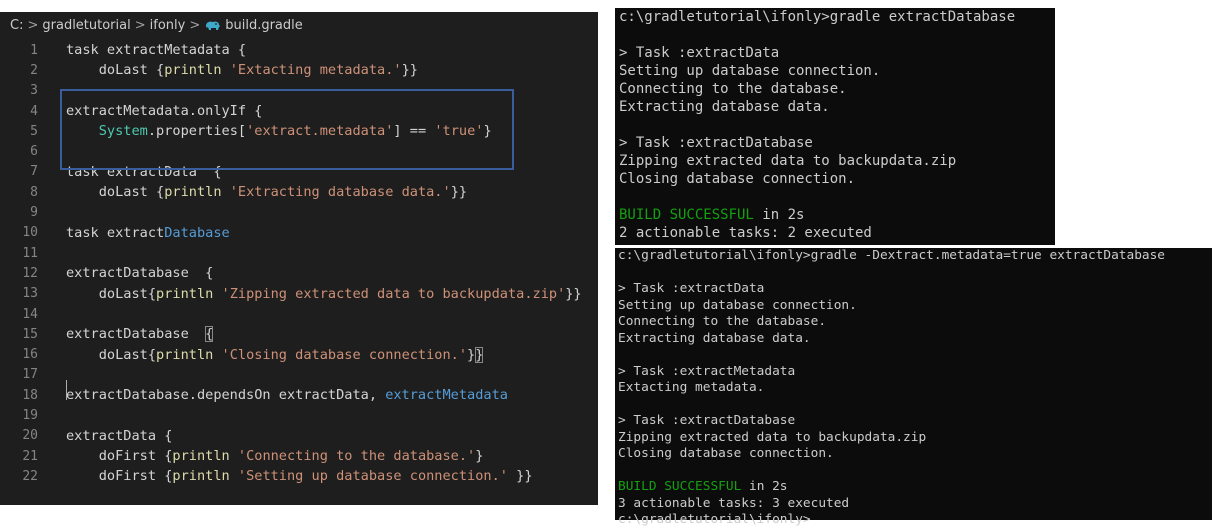 The width and height of the screenshot is (1212, 529). Describe the element at coordinates (34, 213) in the screenshot. I see `line-number: 9` at that location.